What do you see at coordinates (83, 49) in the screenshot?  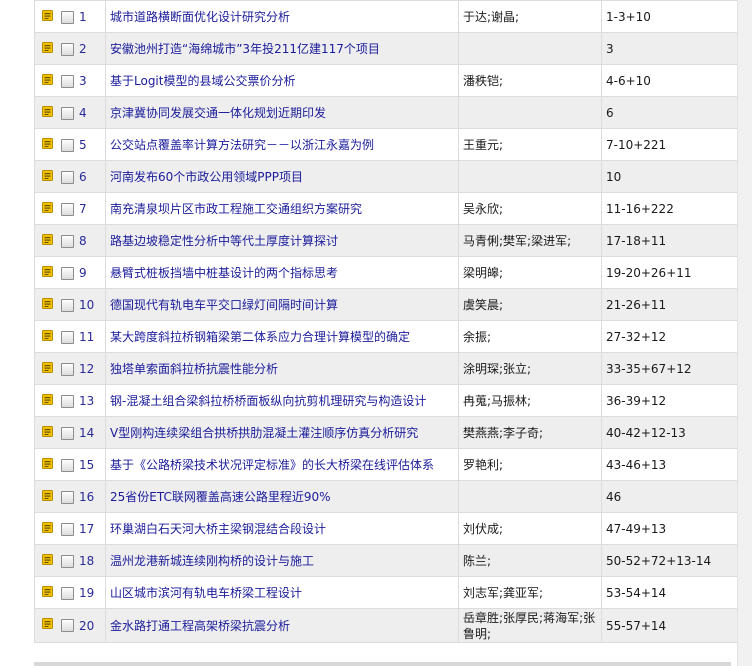 I see `row-number: 2` at bounding box center [83, 49].